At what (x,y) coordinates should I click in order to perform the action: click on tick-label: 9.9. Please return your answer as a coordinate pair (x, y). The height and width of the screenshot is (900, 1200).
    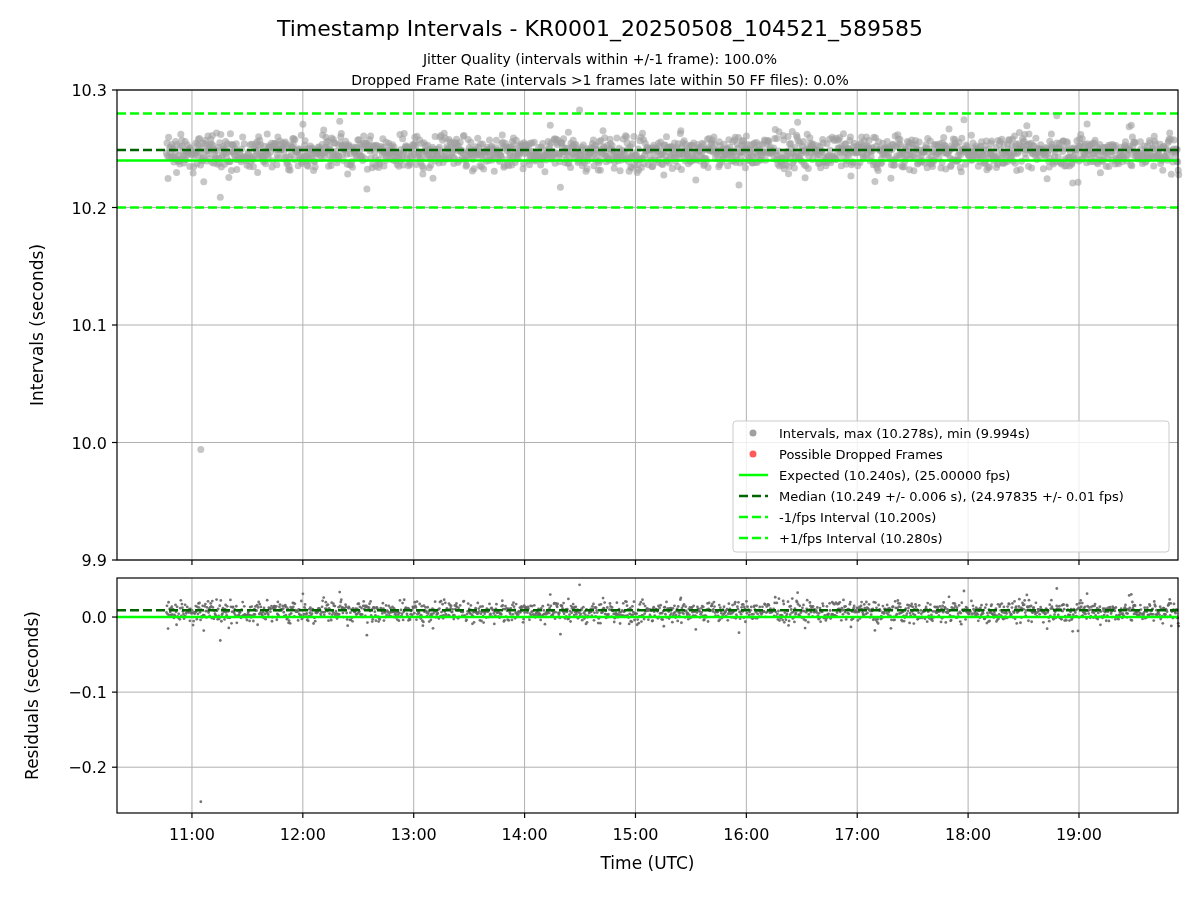
    Looking at the image, I should click on (94, 560).